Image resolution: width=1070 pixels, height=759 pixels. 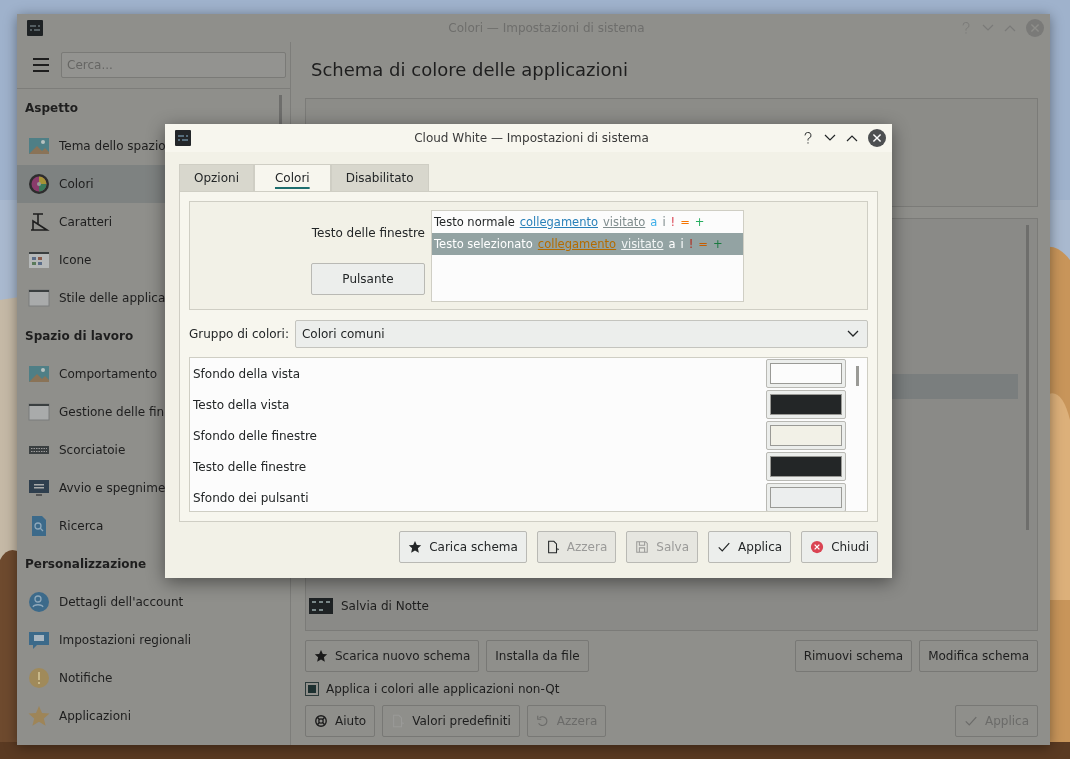 What do you see at coordinates (153, 678) in the screenshot?
I see `sidebar-item: Notifiche` at bounding box center [153, 678].